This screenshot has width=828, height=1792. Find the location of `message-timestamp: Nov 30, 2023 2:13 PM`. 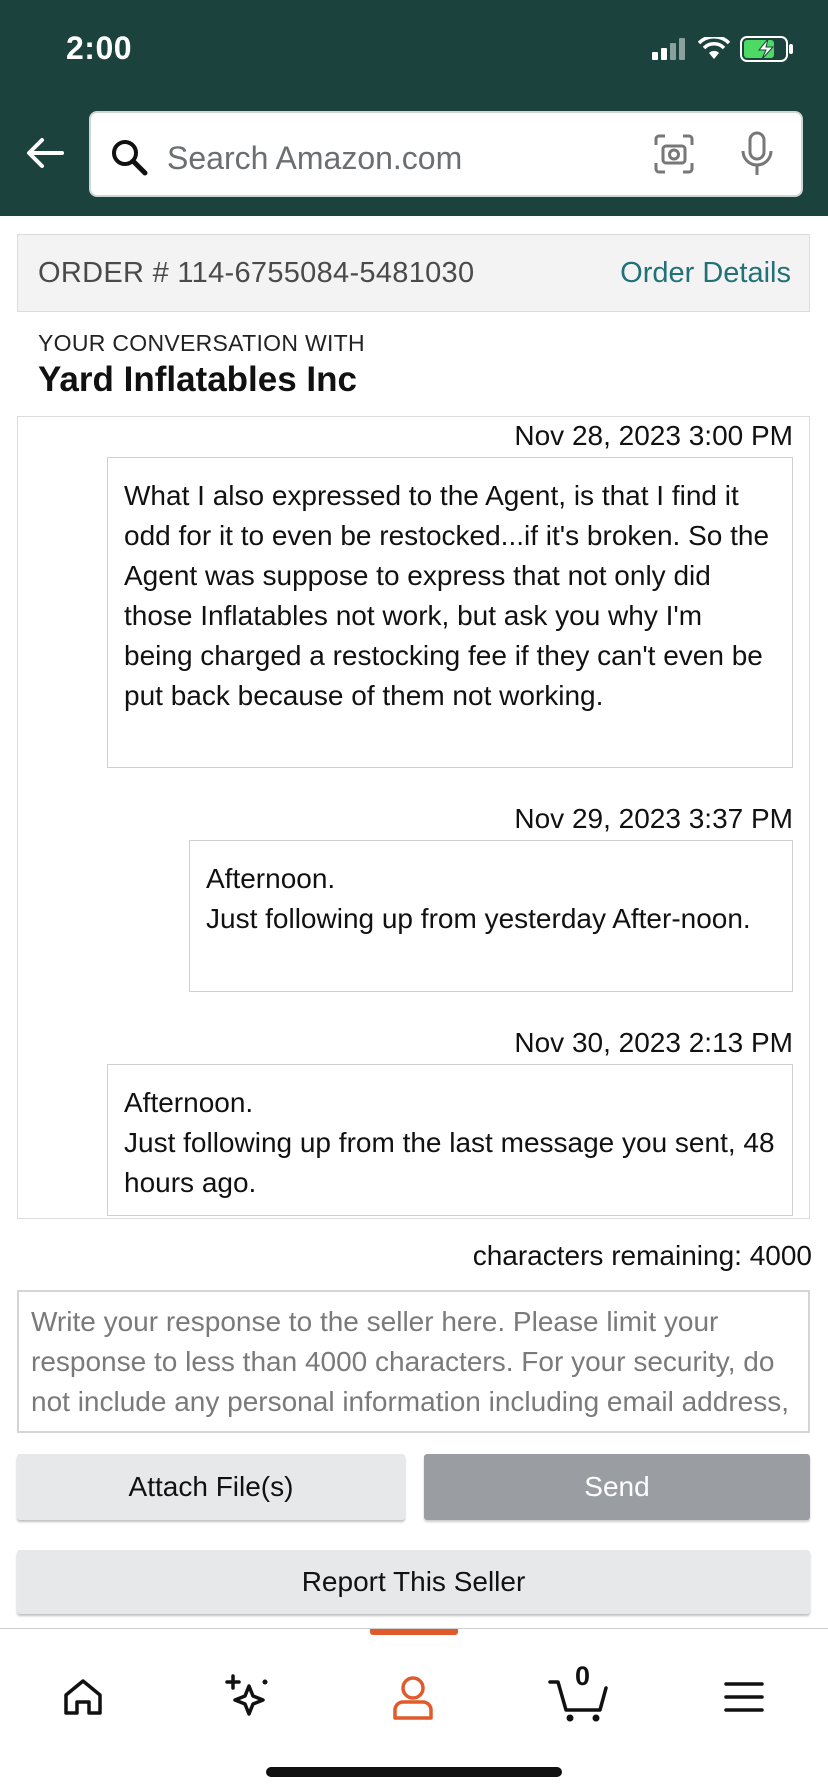

message-timestamp: Nov 30, 2023 2:13 PM is located at coordinates (653, 1042).